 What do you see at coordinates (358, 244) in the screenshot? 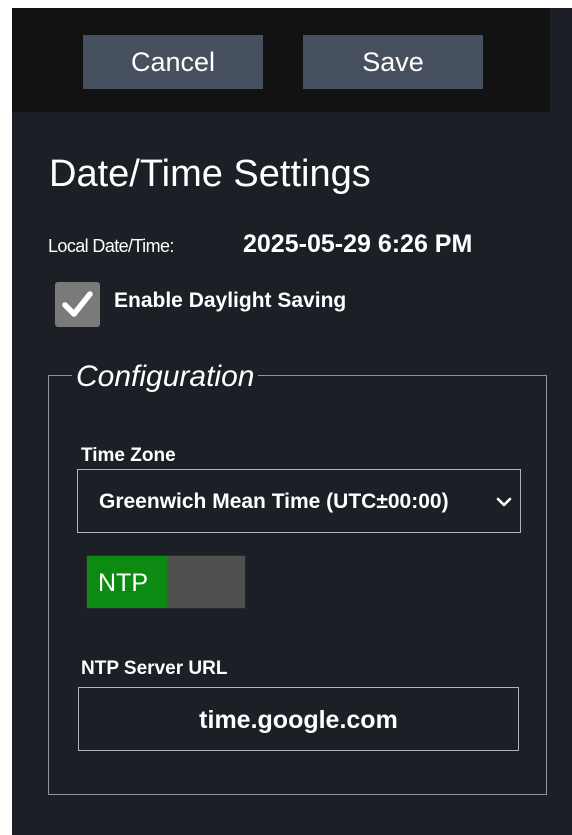
I see `local-datetime-value: 2025-05-29 6:26 PM` at bounding box center [358, 244].